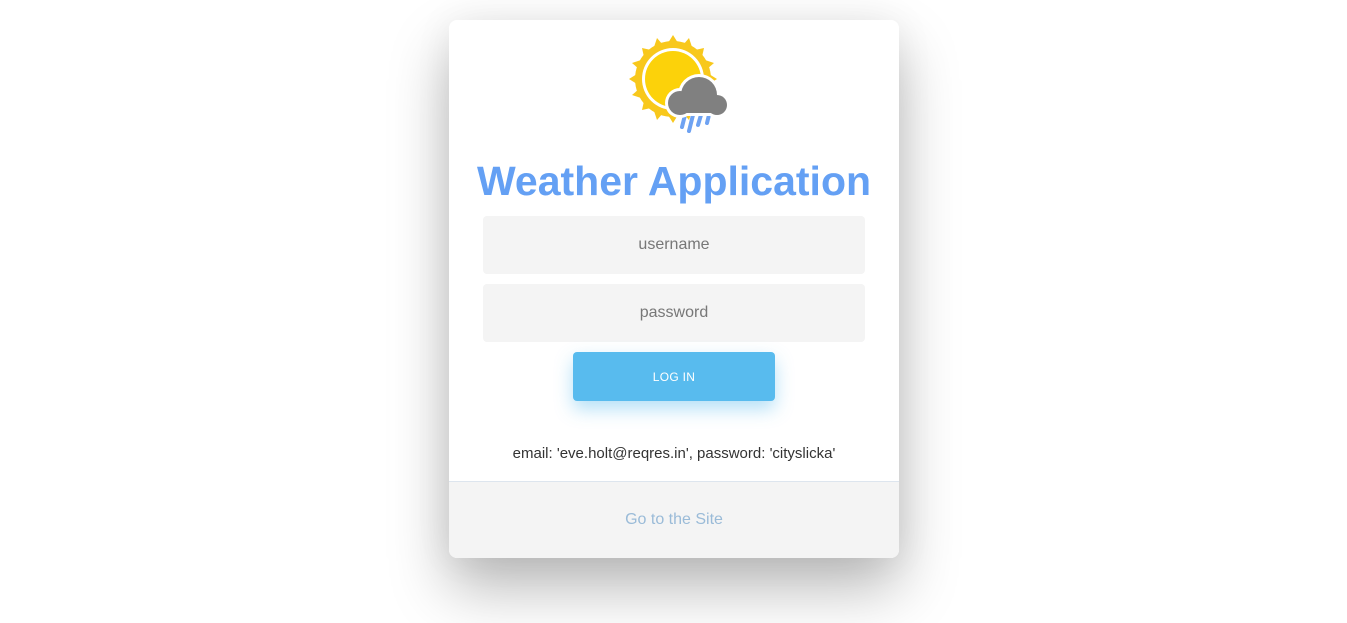 The width and height of the screenshot is (1347, 623). I want to click on go-to-site-link: Go to the Site, so click(674, 520).